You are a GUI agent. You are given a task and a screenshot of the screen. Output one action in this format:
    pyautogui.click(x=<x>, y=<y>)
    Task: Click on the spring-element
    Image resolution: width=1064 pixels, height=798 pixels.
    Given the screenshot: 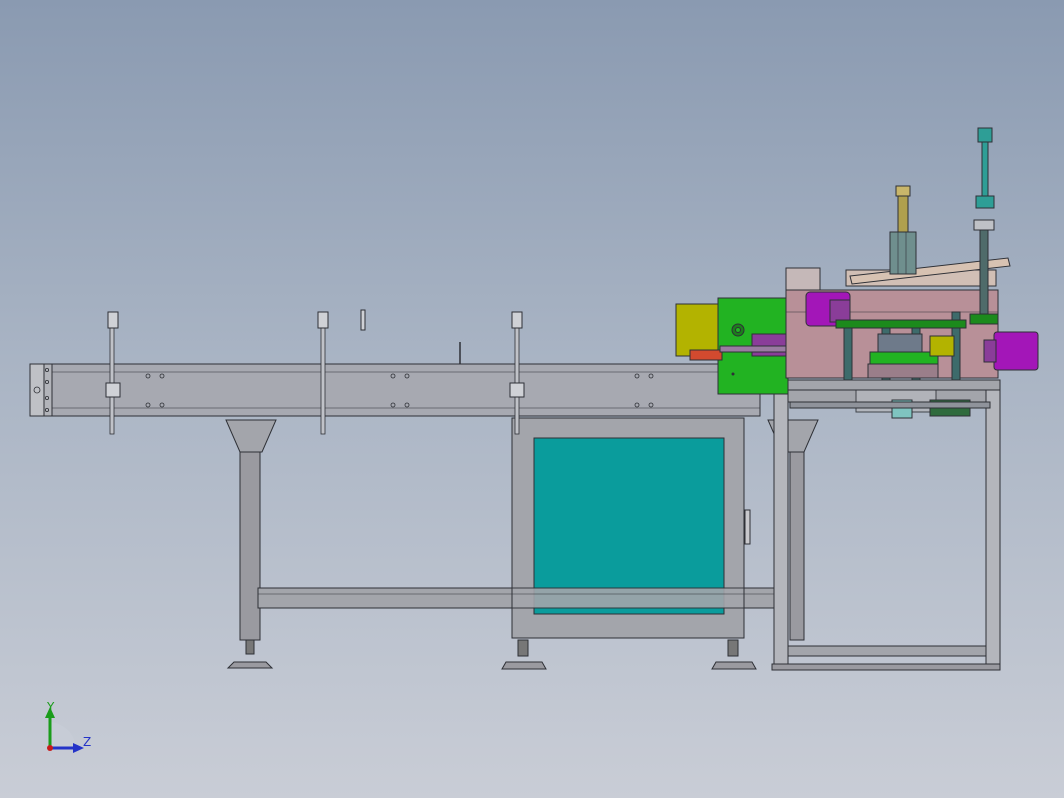 What is the action you would take?
    pyautogui.click(x=706, y=355)
    